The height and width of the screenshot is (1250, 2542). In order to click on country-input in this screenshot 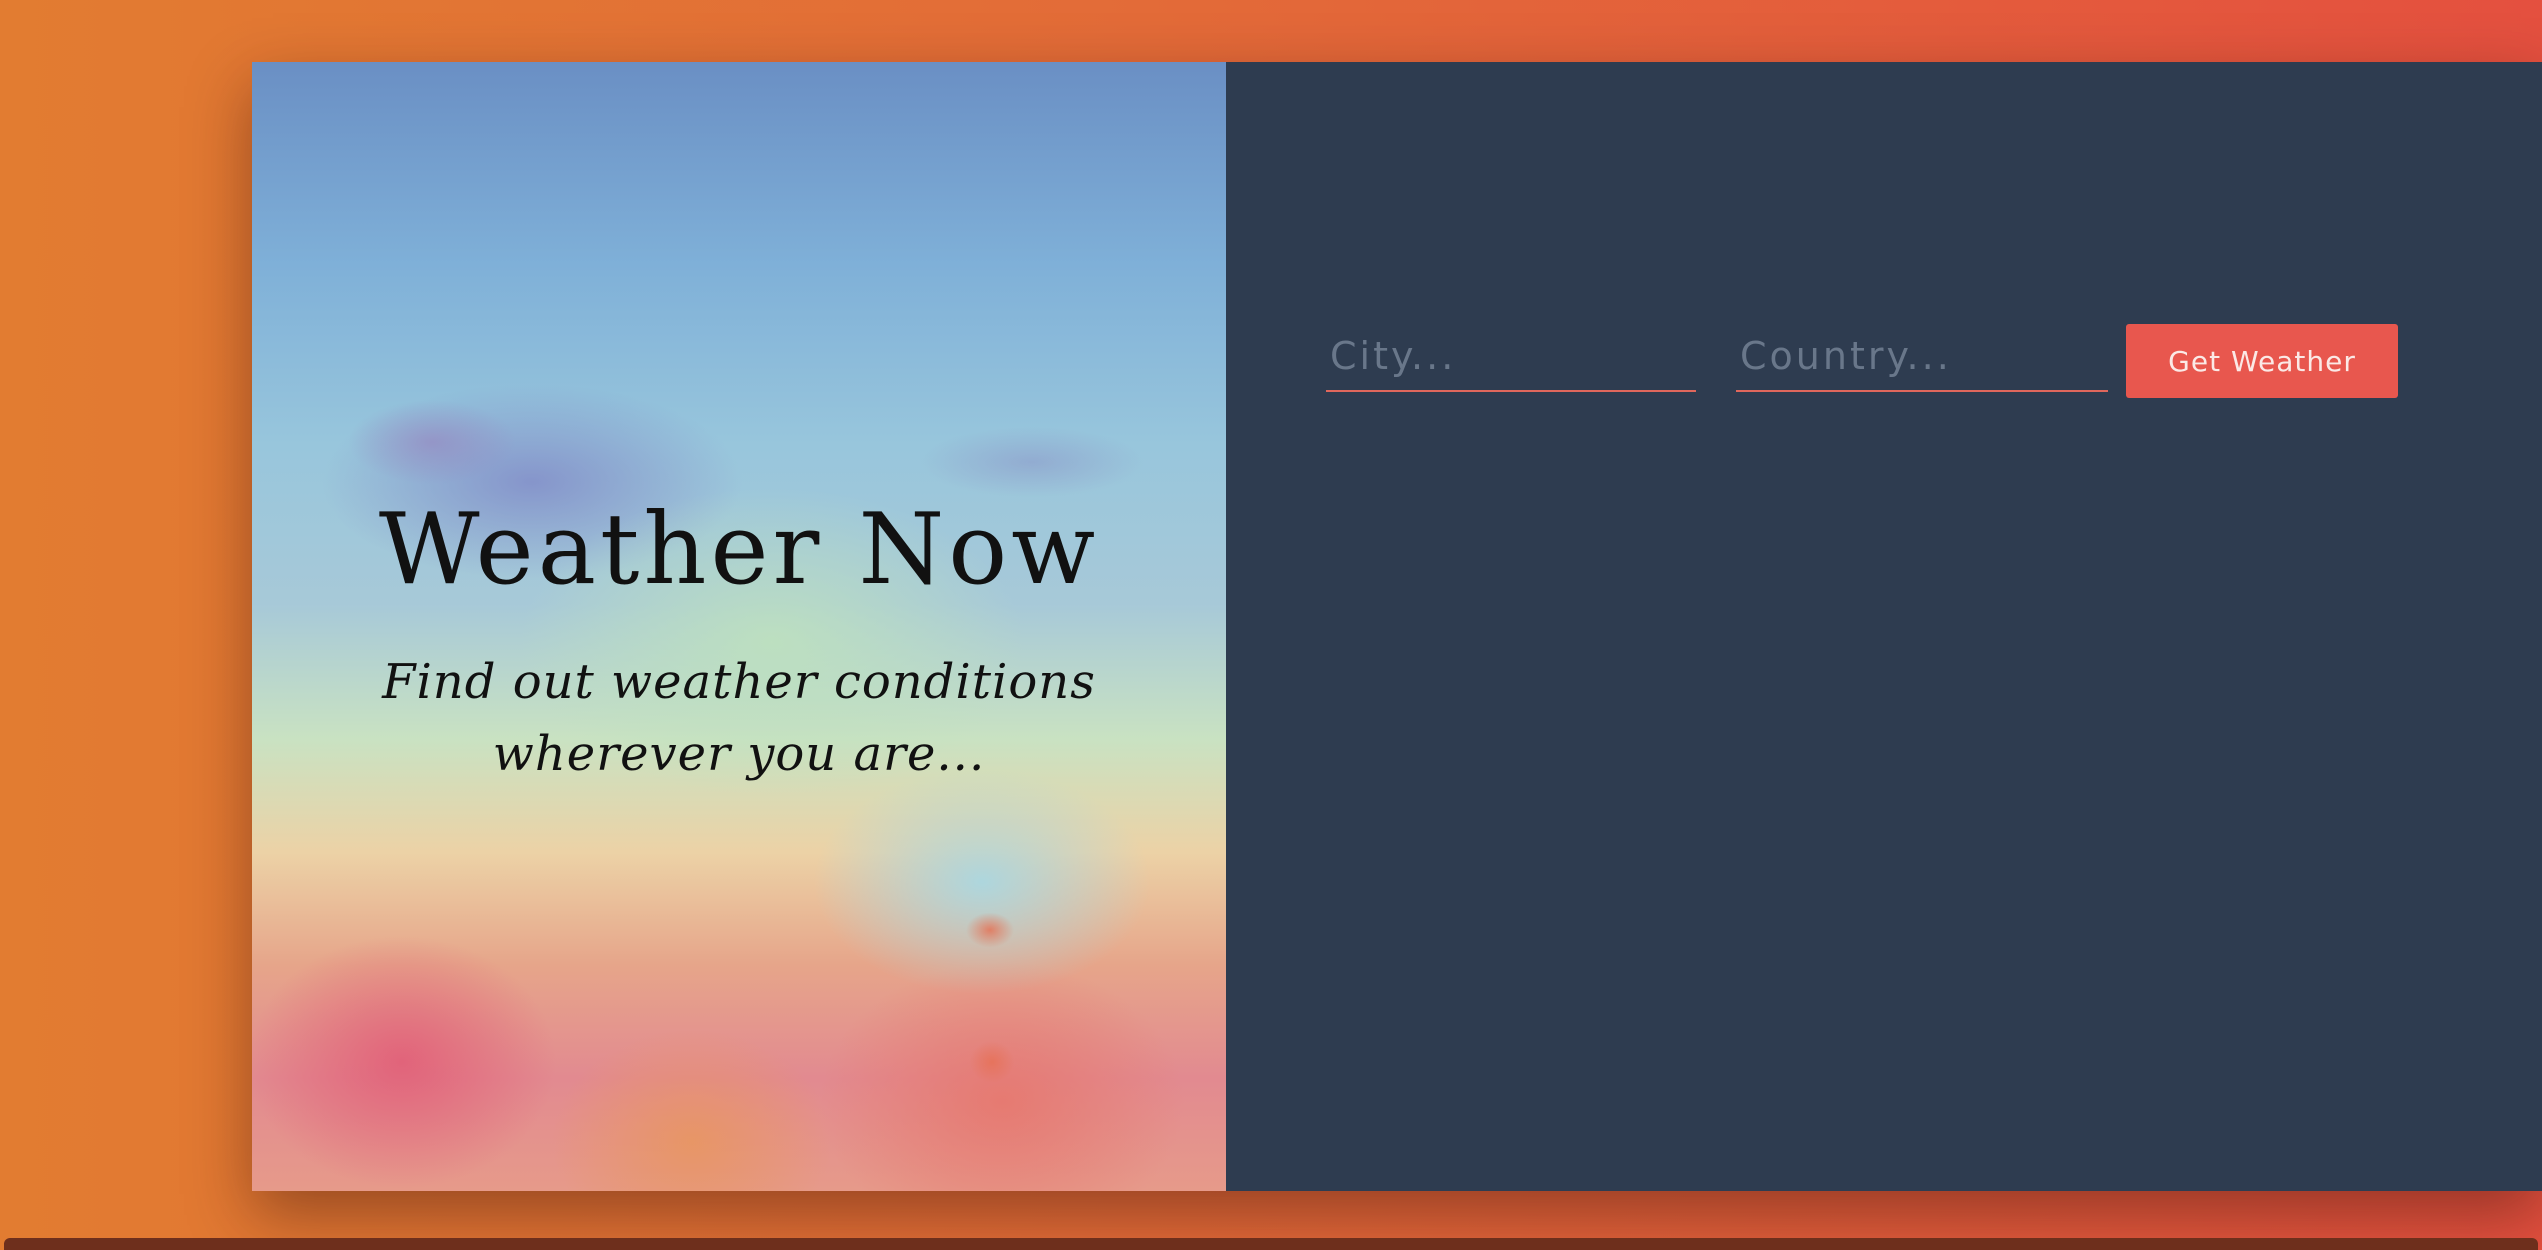, I will do `click(1922, 357)`.